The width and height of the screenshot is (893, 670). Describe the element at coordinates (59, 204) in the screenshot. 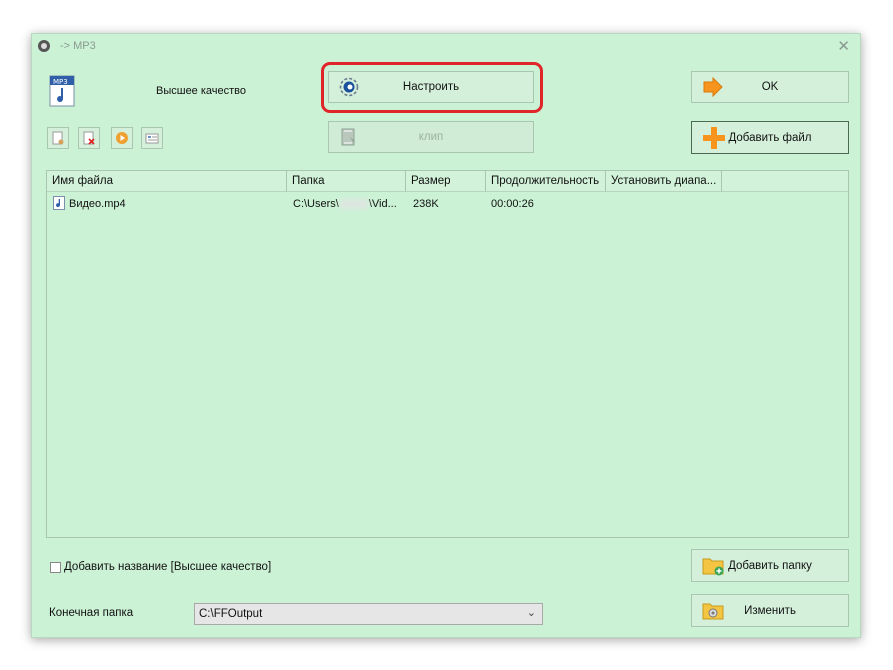

I see `audio-file-icon` at that location.